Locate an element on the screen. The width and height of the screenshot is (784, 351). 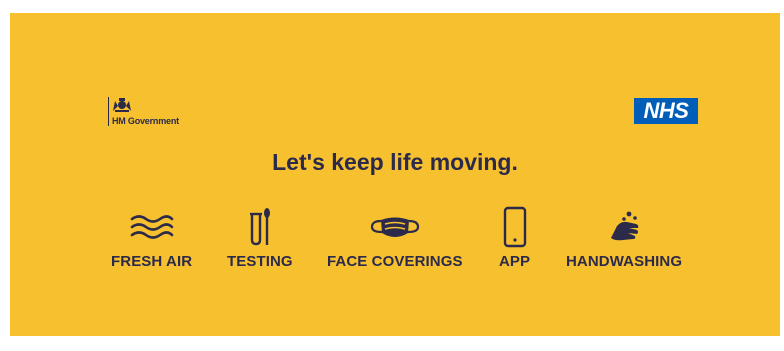
headline: Let's keep life moving. is located at coordinates (395, 162).